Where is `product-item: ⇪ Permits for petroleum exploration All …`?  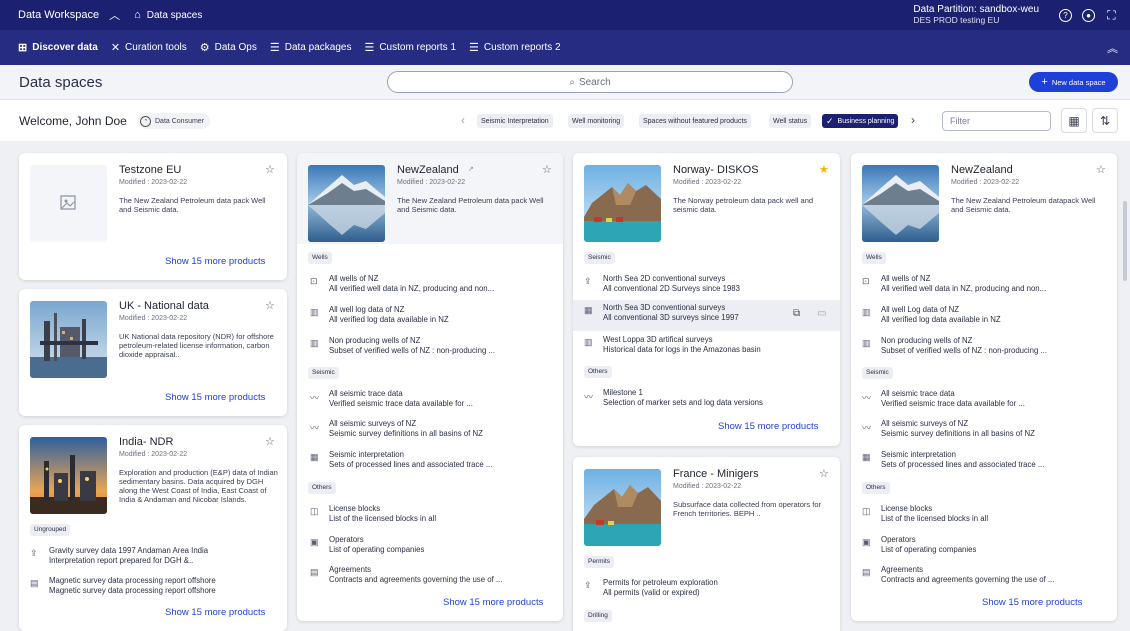
product-item: ⇪ Permits for petroleum exploration All … is located at coordinates (706, 592).